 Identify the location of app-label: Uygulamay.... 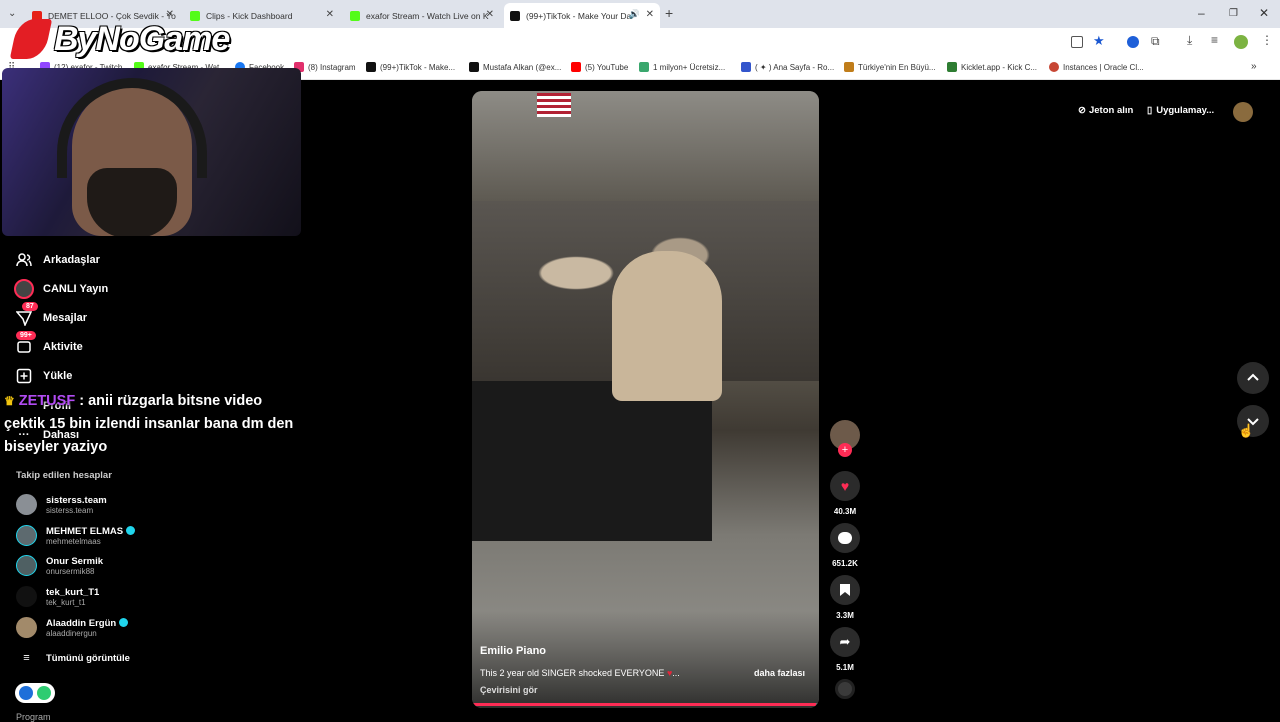
(1185, 110).